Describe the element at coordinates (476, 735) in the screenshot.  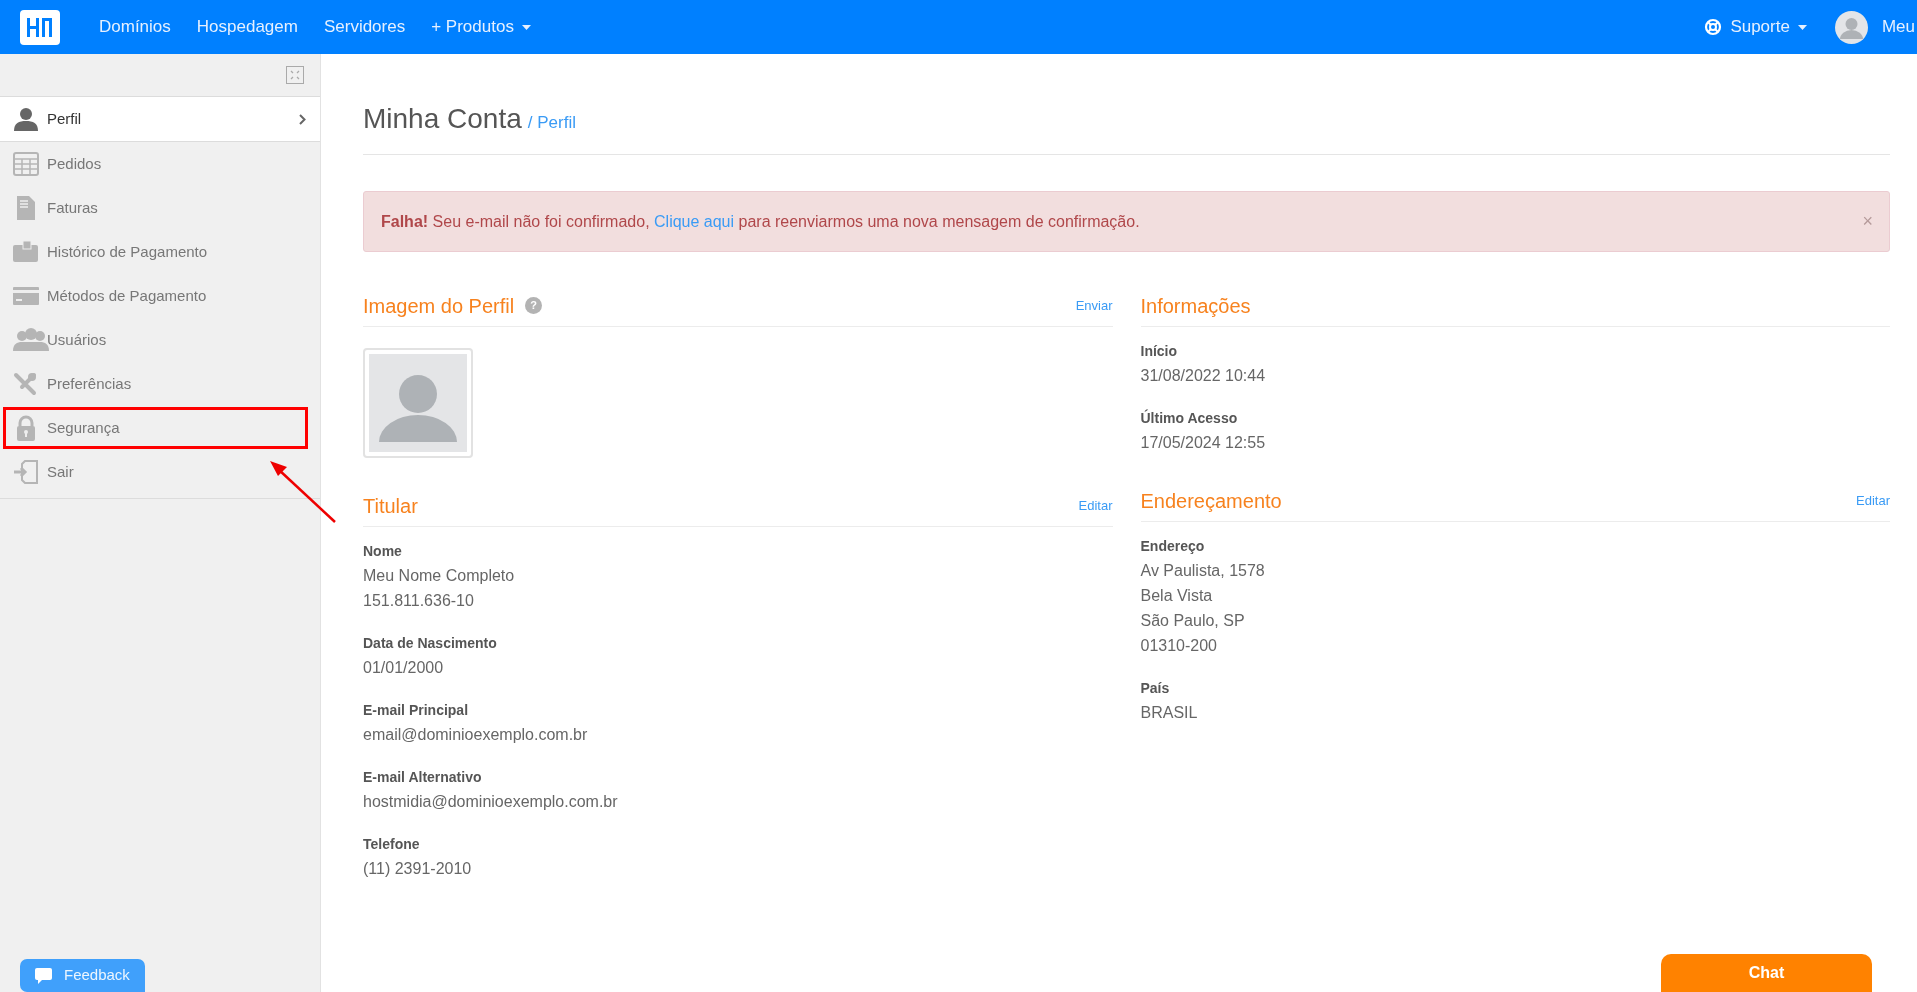
I see `field-value: email@dominioexemplo.com.br` at that location.